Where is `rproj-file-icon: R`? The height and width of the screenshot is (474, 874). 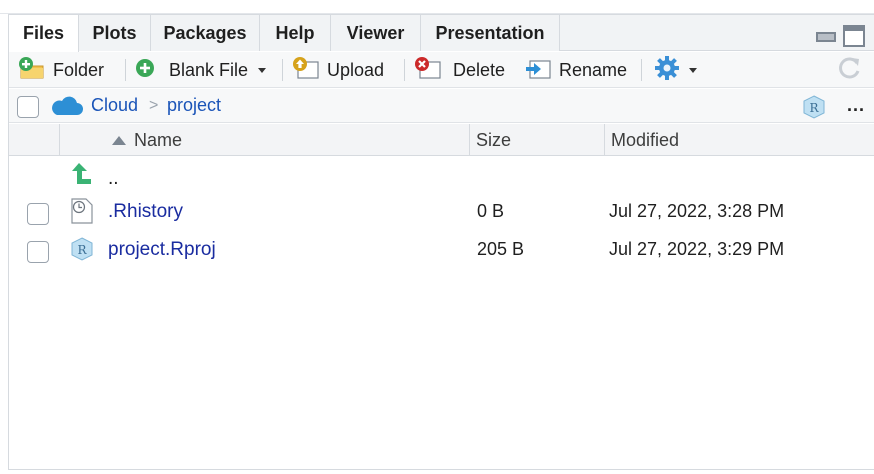
rproj-file-icon: R is located at coordinates (82, 251).